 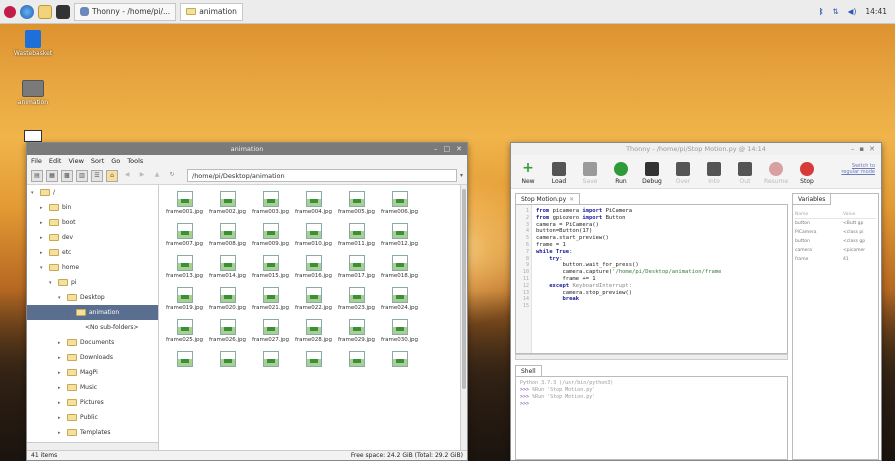 I want to click on file-item: frame017.jpg, so click(x=356, y=271).